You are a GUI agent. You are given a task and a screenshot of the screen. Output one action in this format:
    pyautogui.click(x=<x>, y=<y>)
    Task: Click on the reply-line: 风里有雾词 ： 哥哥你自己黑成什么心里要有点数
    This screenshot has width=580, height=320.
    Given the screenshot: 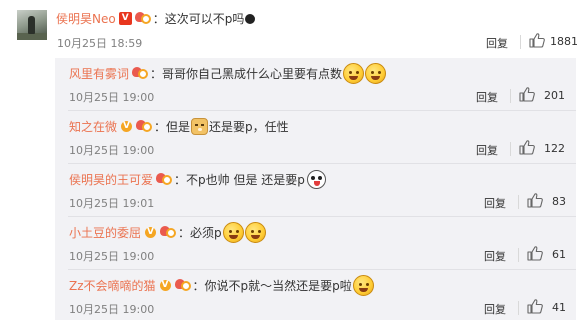 What is the action you would take?
    pyautogui.click(x=228, y=73)
    